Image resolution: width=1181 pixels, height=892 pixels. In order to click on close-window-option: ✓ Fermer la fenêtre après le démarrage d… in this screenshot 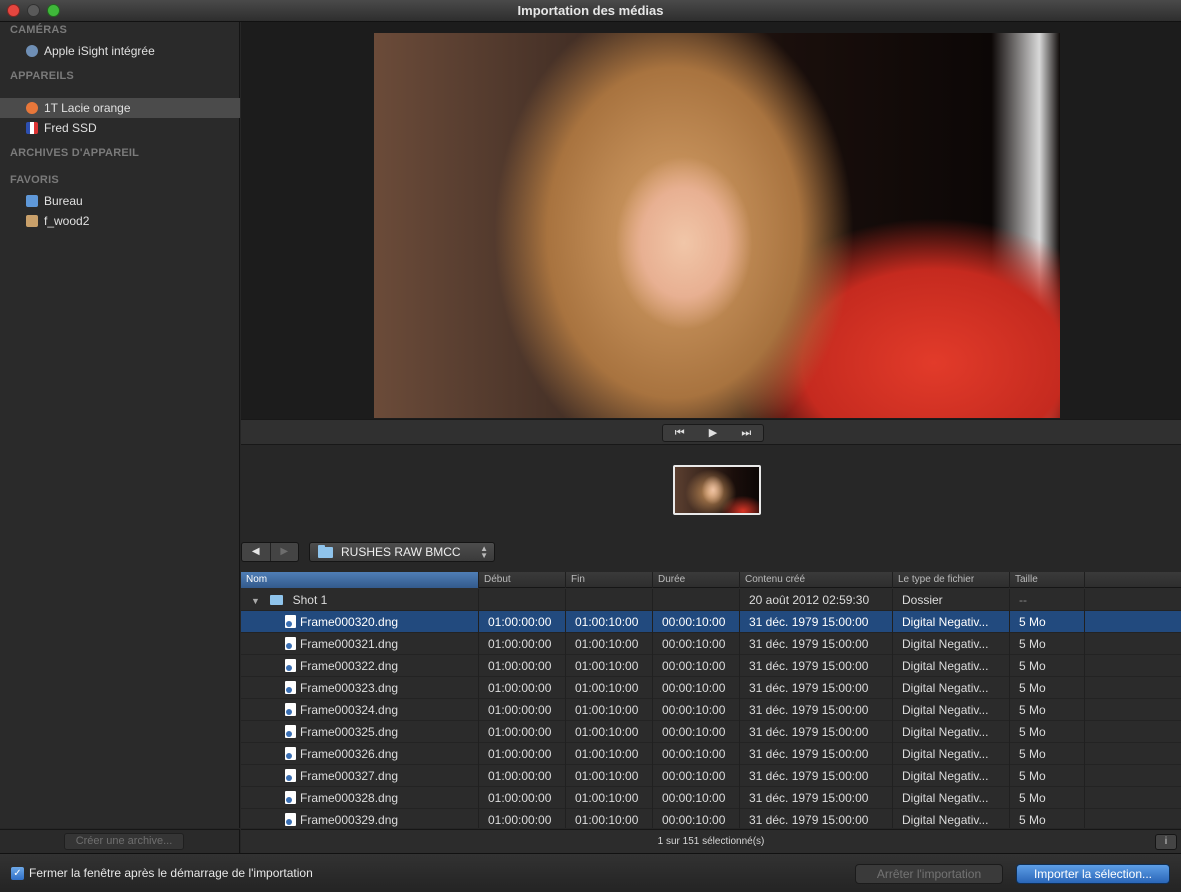, I will do `click(162, 873)`.